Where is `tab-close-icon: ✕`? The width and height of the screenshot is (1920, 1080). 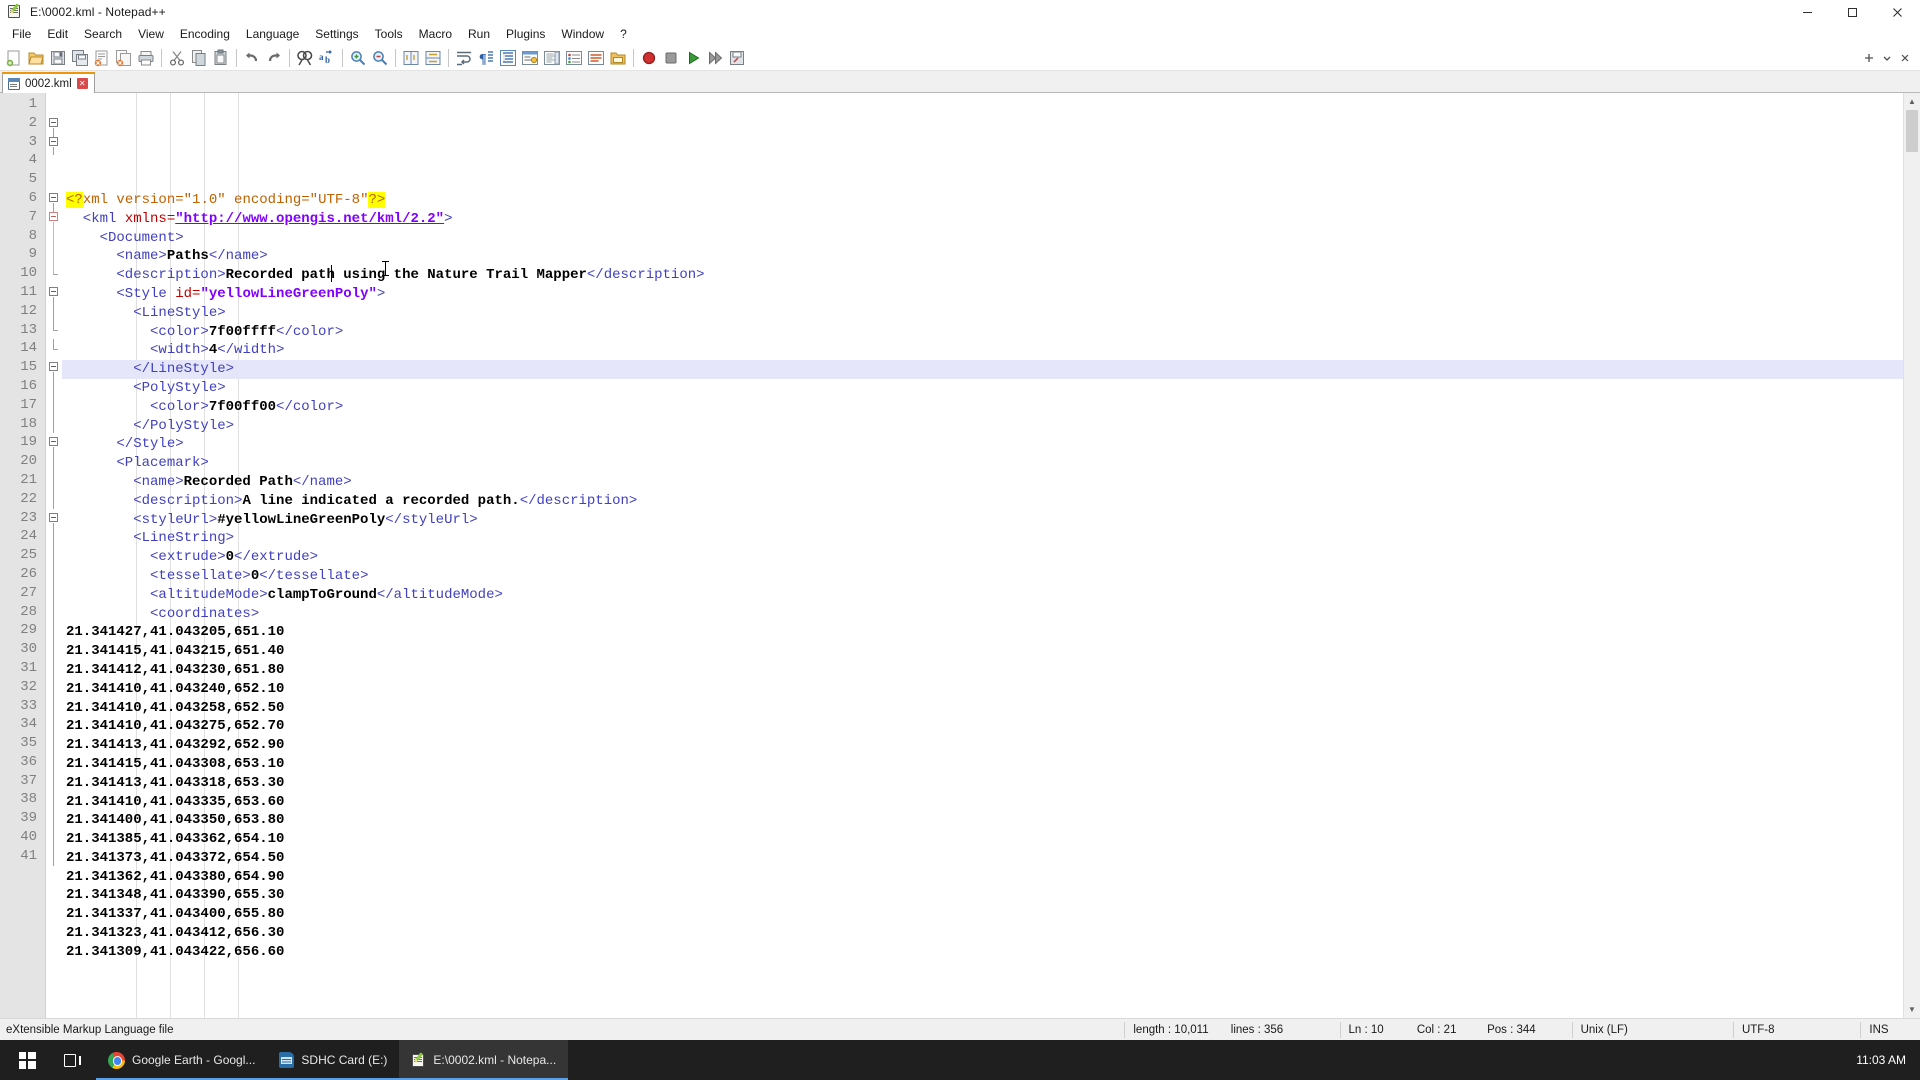
tab-close-icon: ✕ is located at coordinates (82, 83).